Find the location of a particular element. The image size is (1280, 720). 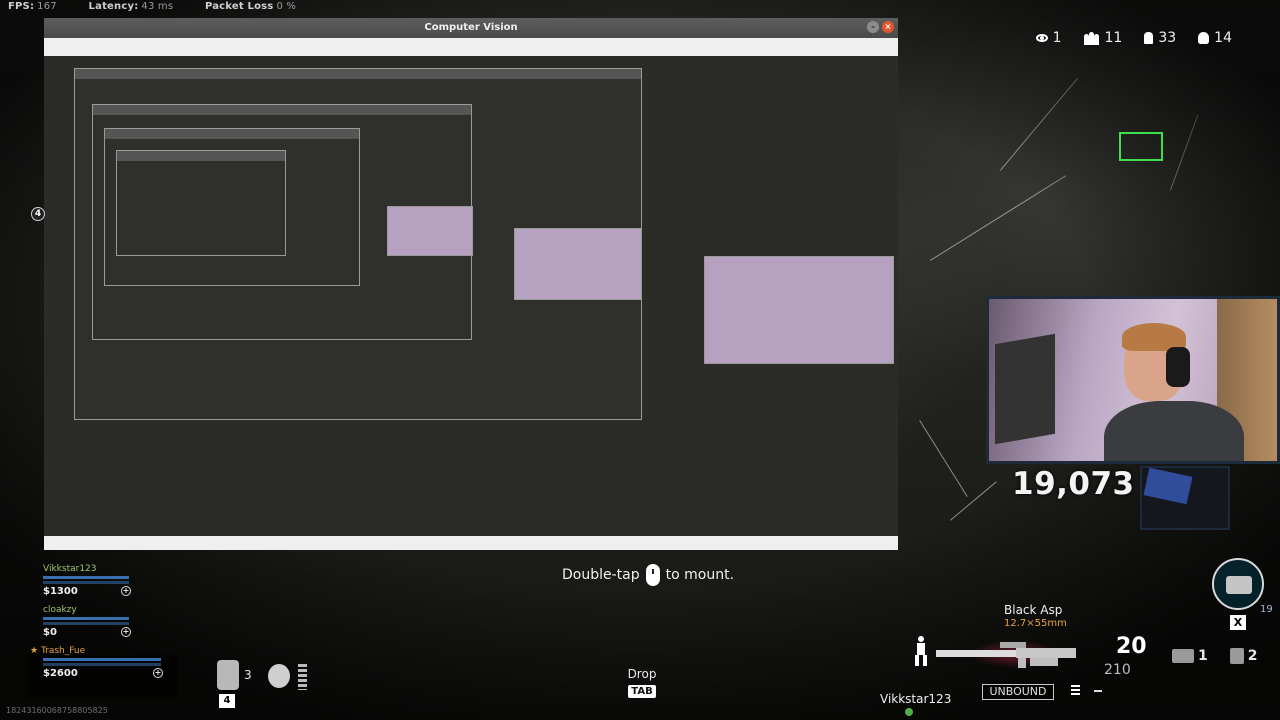

window-titlebar: Computer Vision – × is located at coordinates (471, 28).